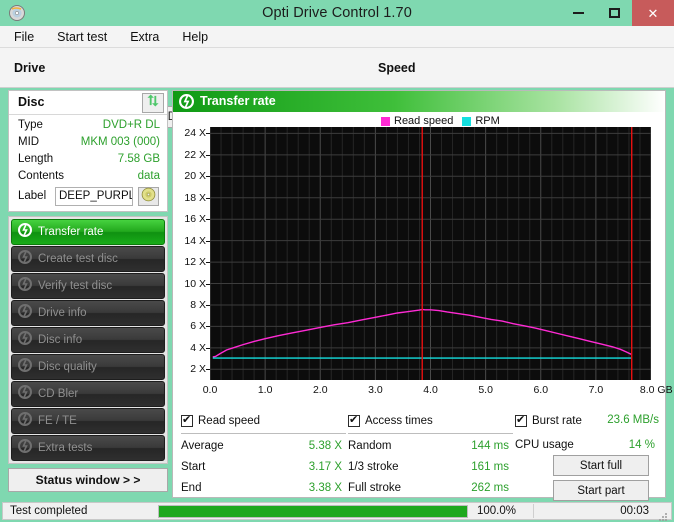 This screenshot has width=674, height=522. I want to click on chart-header: Transfer rate, so click(419, 101).